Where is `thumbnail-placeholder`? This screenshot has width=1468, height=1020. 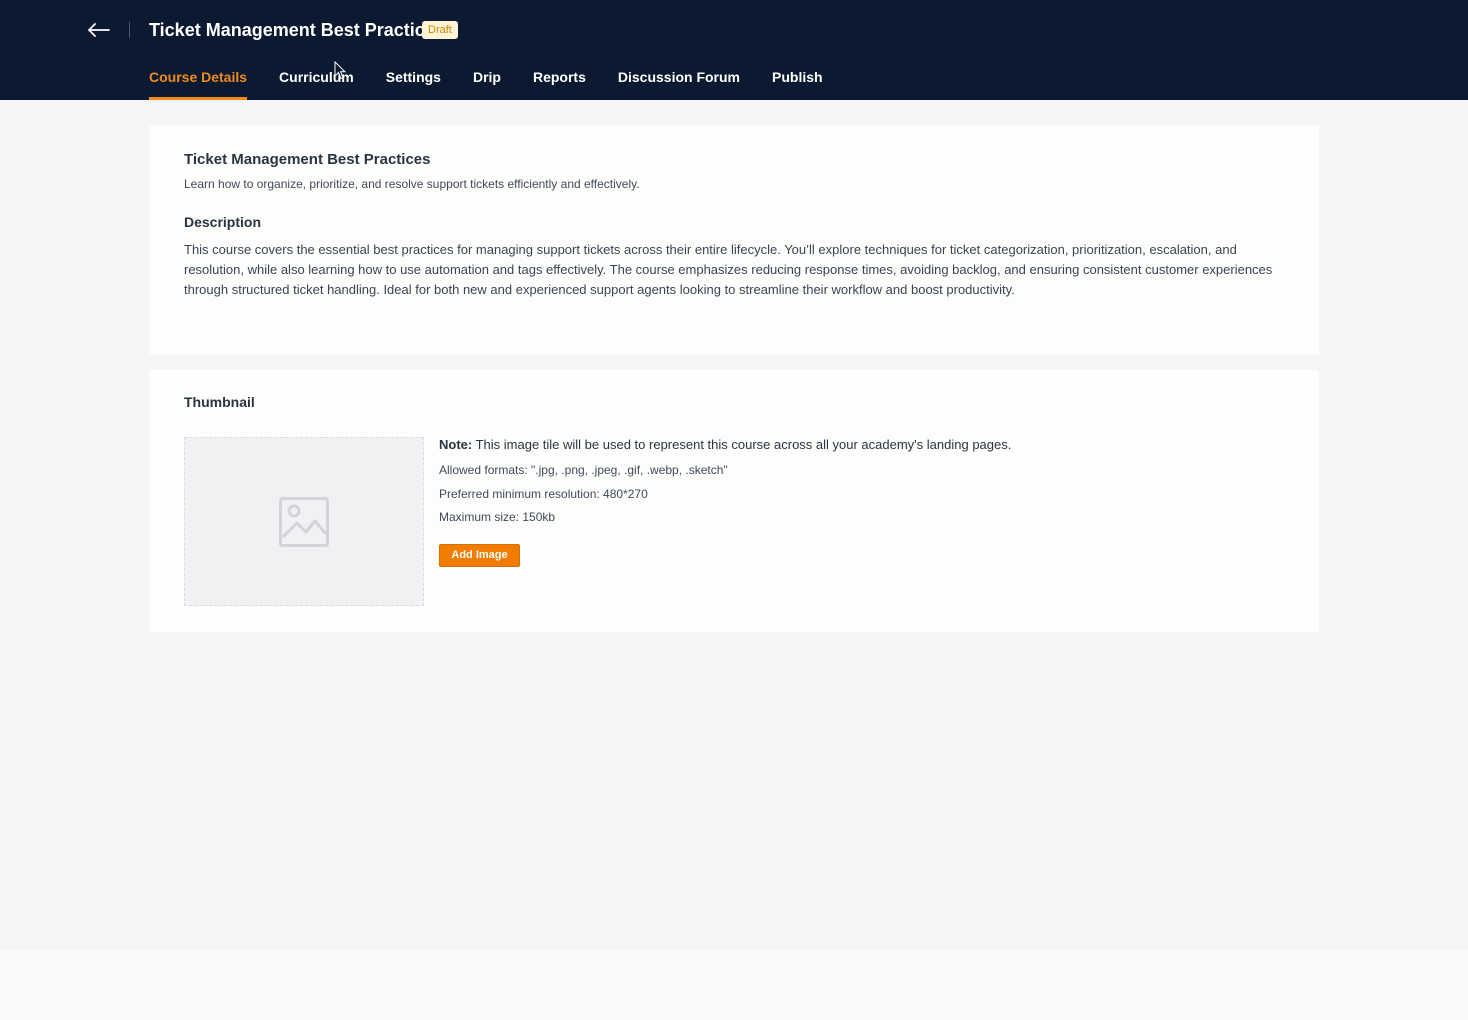 thumbnail-placeholder is located at coordinates (304, 521).